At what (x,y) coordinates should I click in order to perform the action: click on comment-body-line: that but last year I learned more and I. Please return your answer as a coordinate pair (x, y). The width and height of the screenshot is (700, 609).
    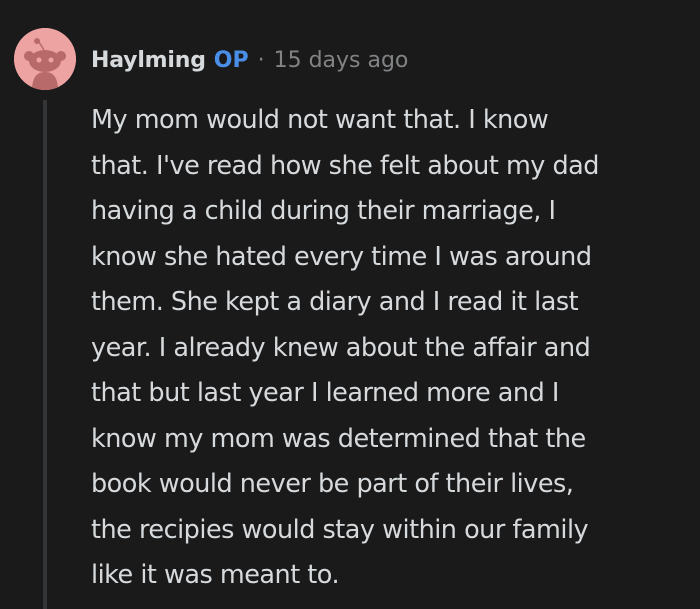
    Looking at the image, I should click on (325, 393).